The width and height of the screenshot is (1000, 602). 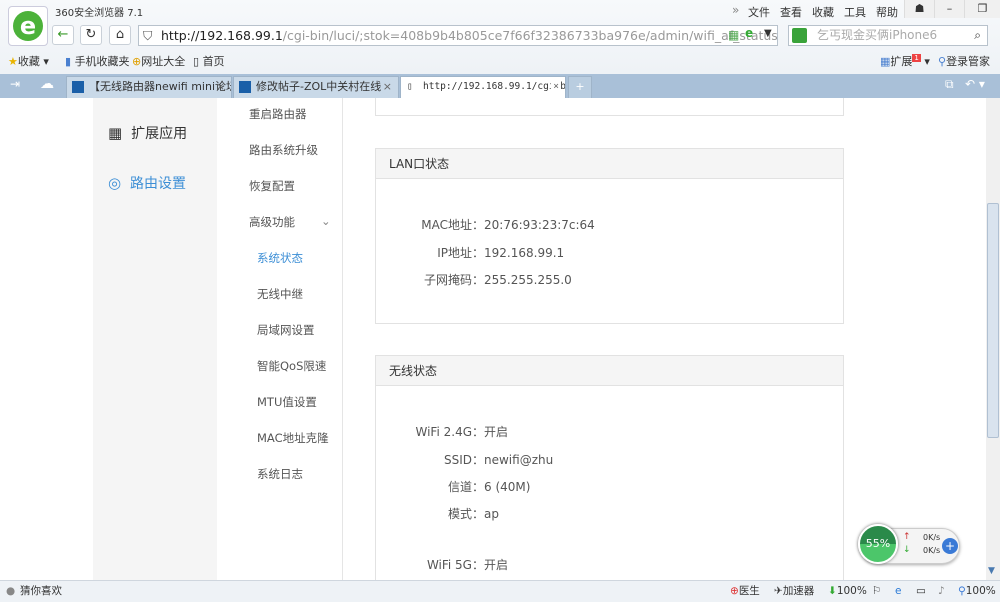 I want to click on search-engine-icon, so click(x=799, y=35).